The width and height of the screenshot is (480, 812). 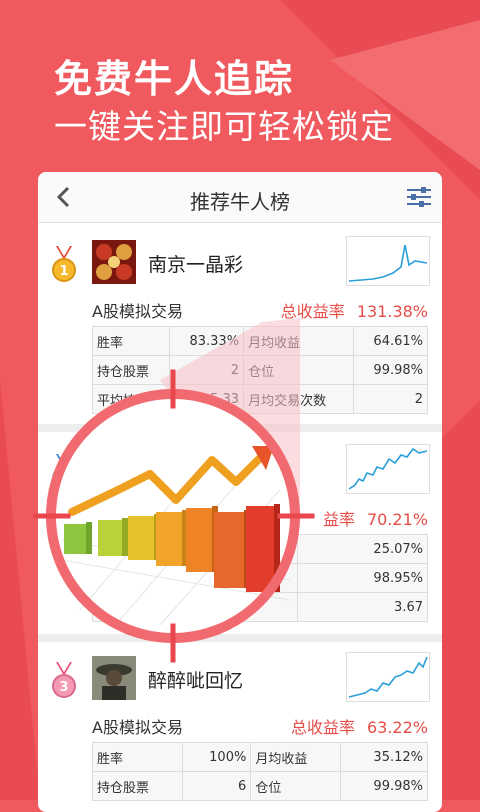 I want to click on stat-value: 5.33, so click(x=207, y=399).